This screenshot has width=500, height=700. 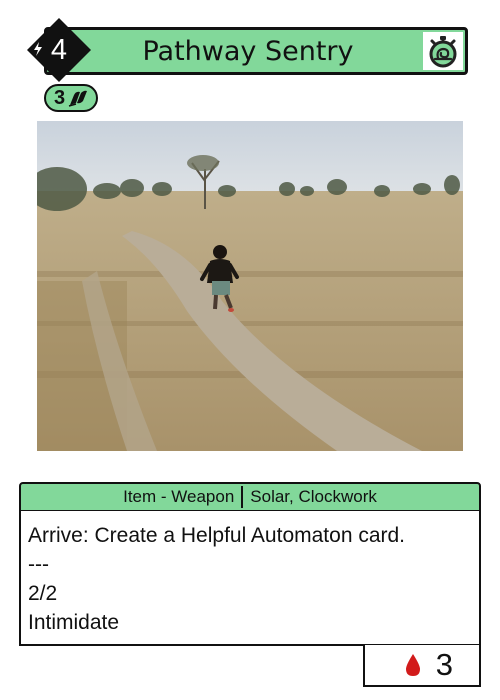 What do you see at coordinates (443, 51) in the screenshot?
I see `stopwatch-snail-icon` at bounding box center [443, 51].